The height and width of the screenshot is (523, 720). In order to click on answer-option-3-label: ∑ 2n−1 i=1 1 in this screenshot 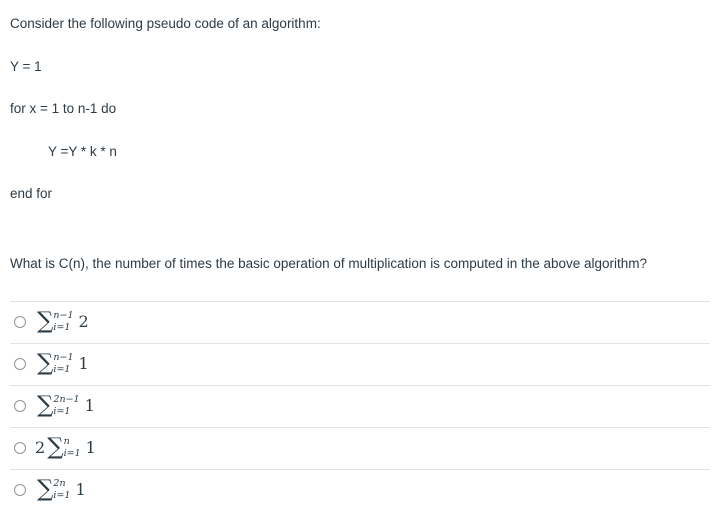, I will do `click(65, 405)`.